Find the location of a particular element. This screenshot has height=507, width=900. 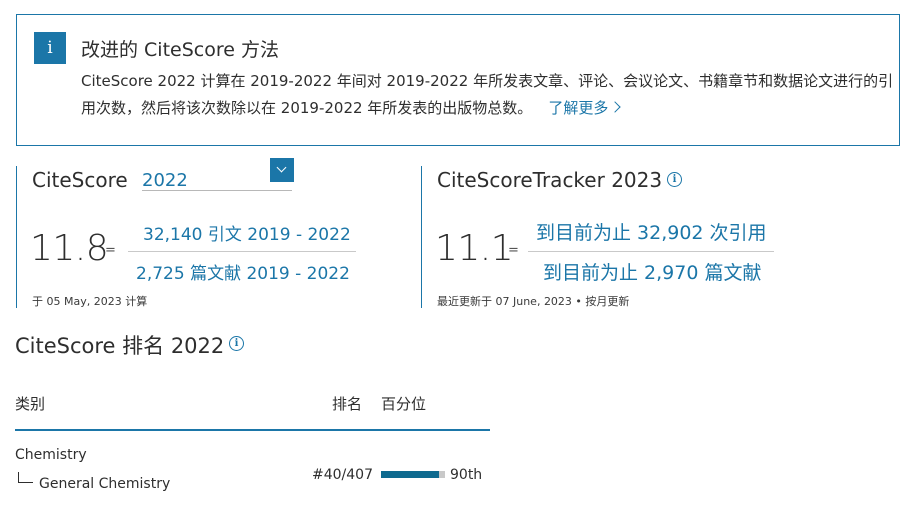

year-select-toggle is located at coordinates (282, 170).